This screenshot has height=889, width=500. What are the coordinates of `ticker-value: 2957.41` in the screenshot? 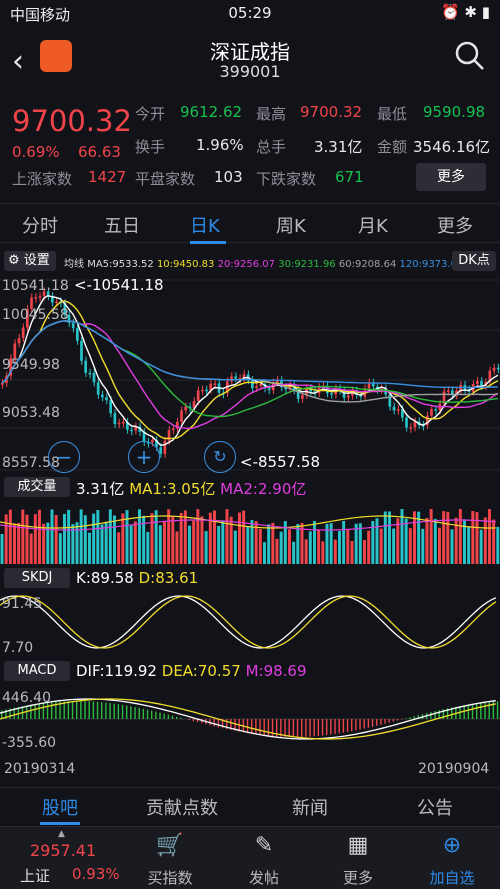 It's located at (63, 850).